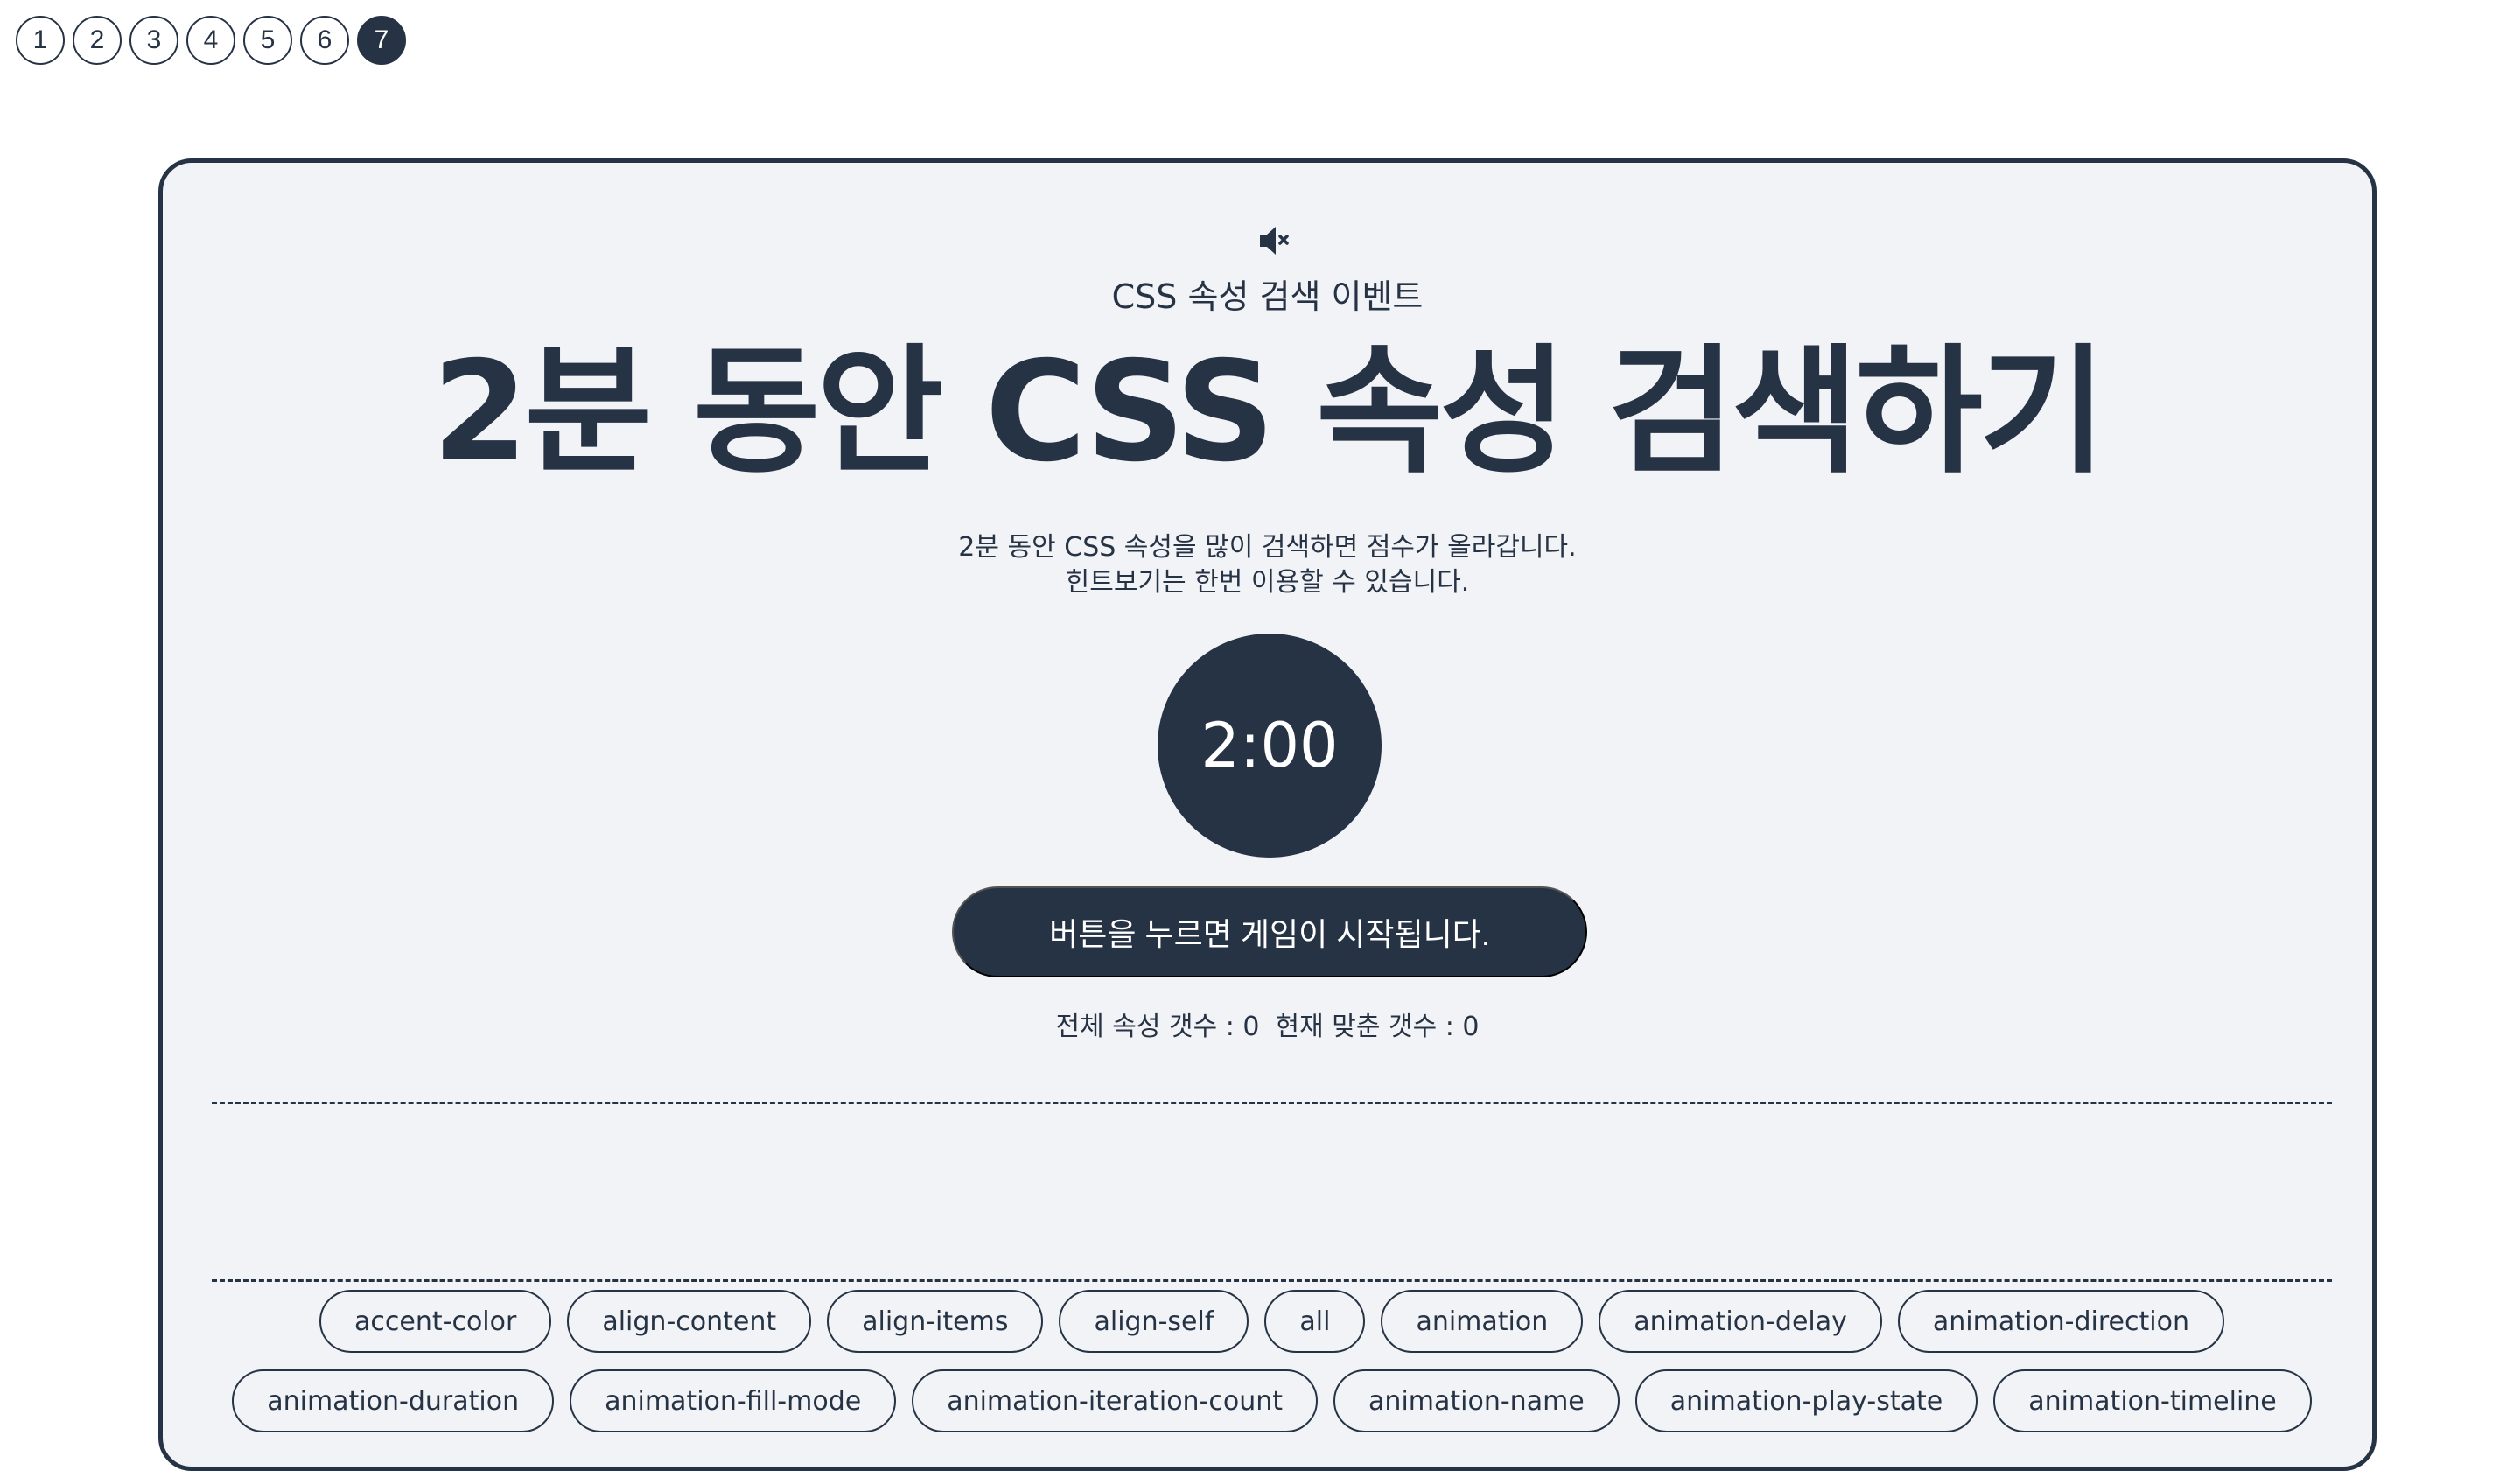 Image resolution: width=2520 pixels, height=1471 pixels. Describe the element at coordinates (267, 40) in the screenshot. I see `page-5-button: 5` at that location.